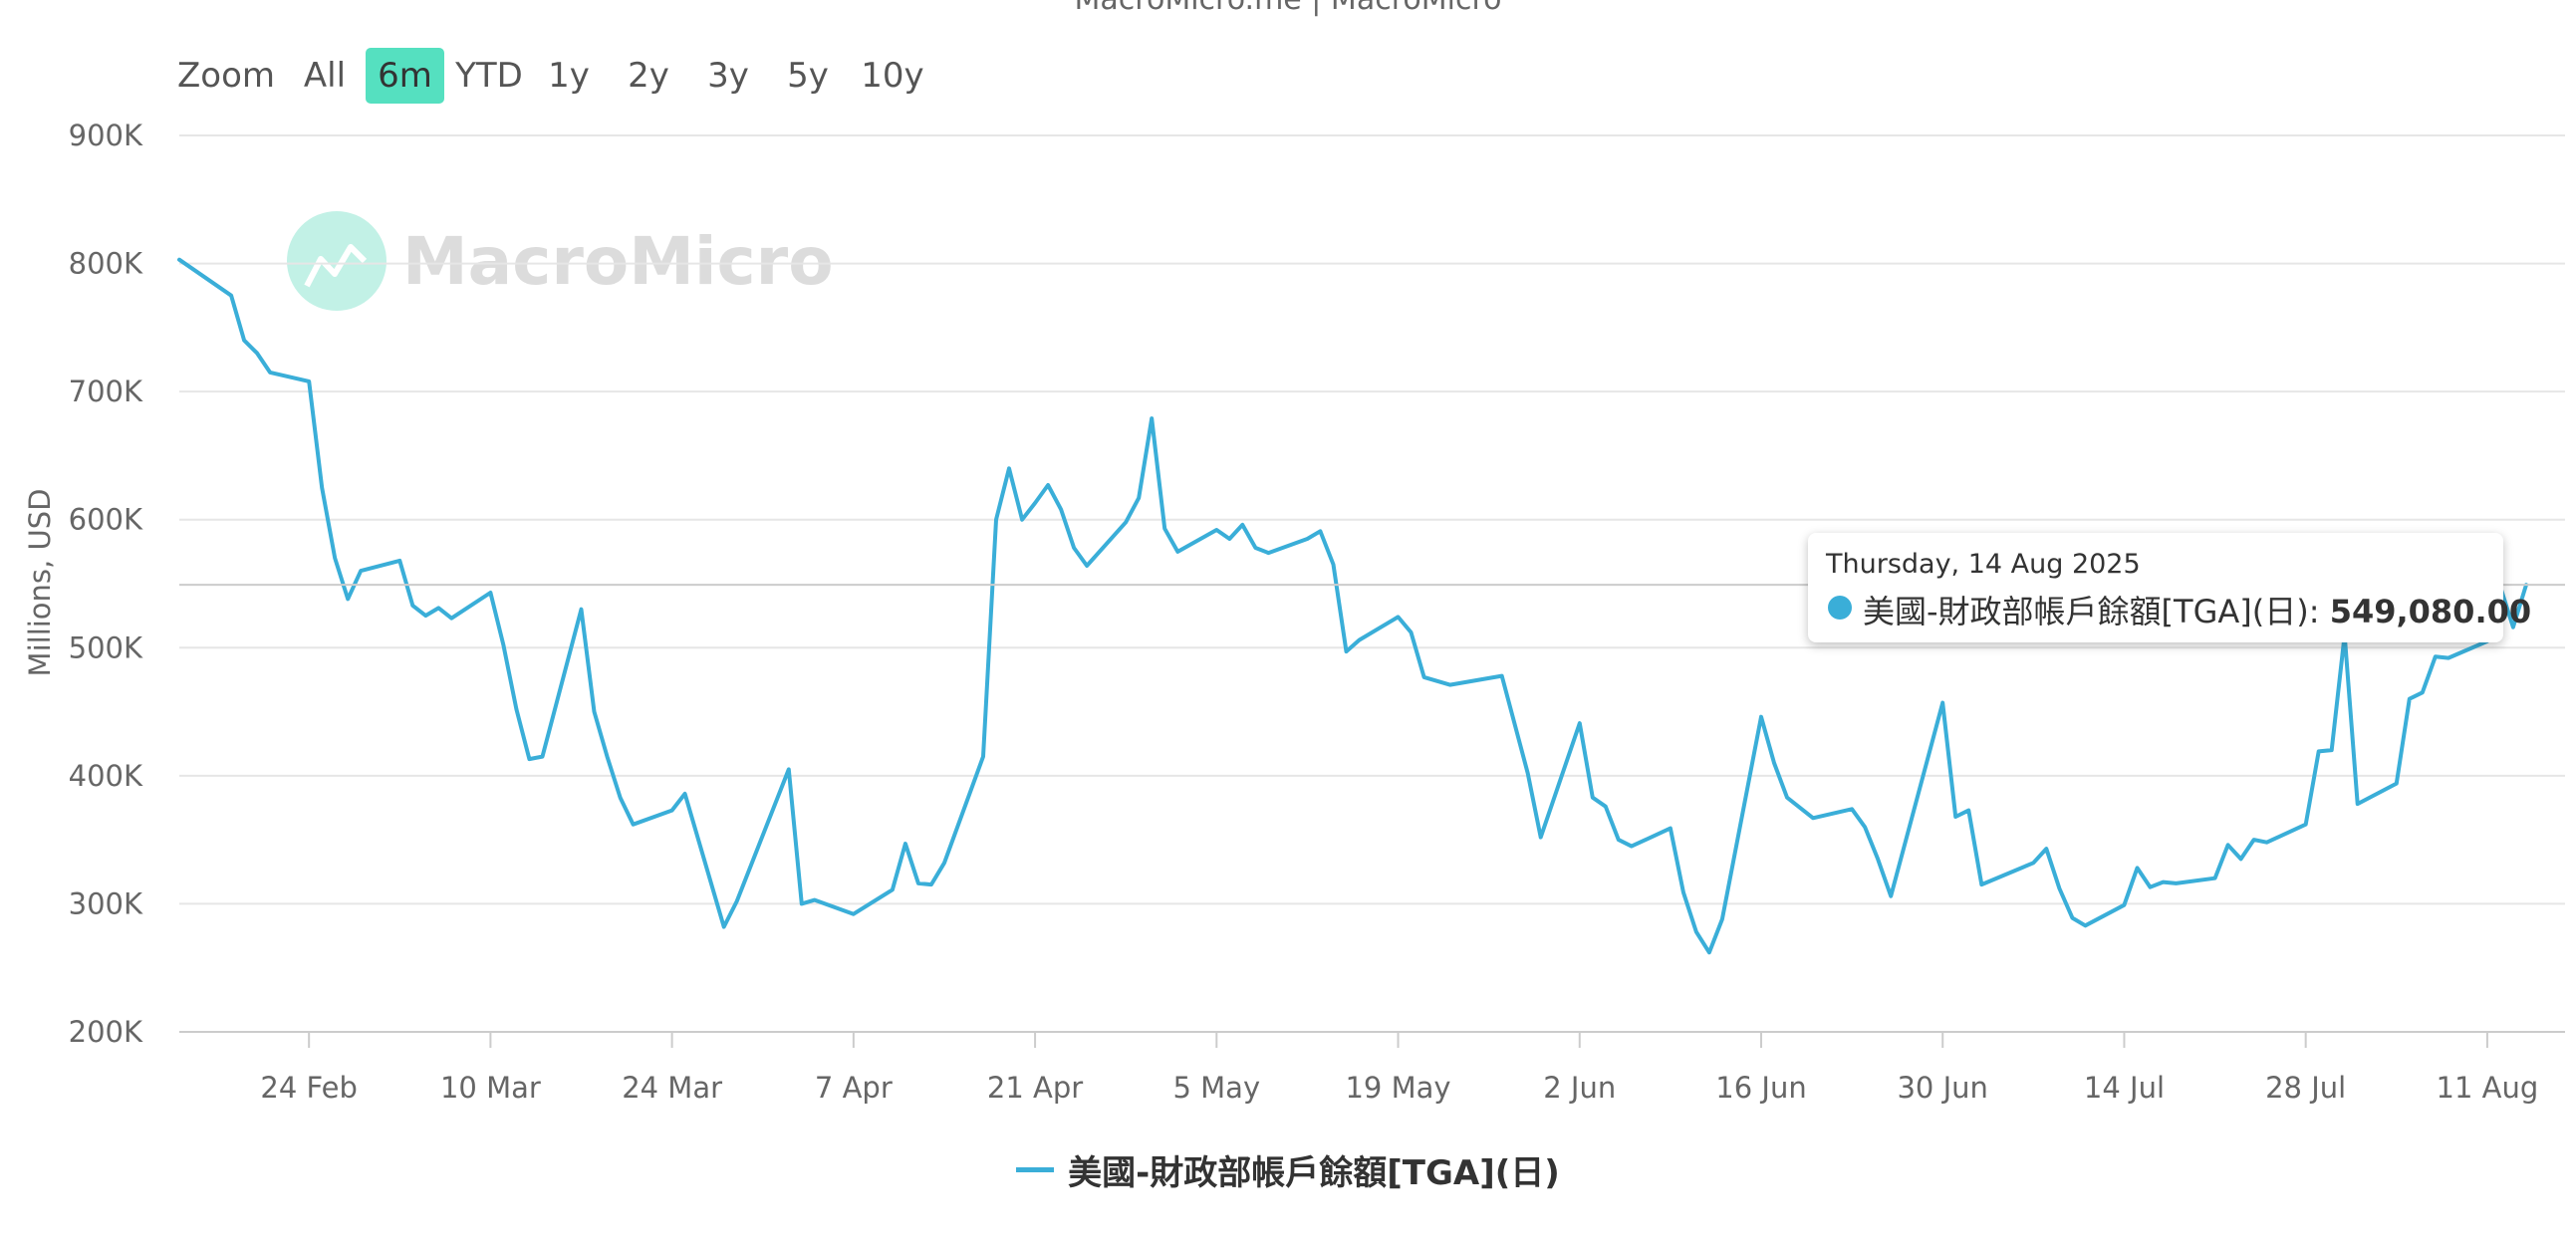  I want to click on x-tick-label: 5 May, so click(1216, 1088).